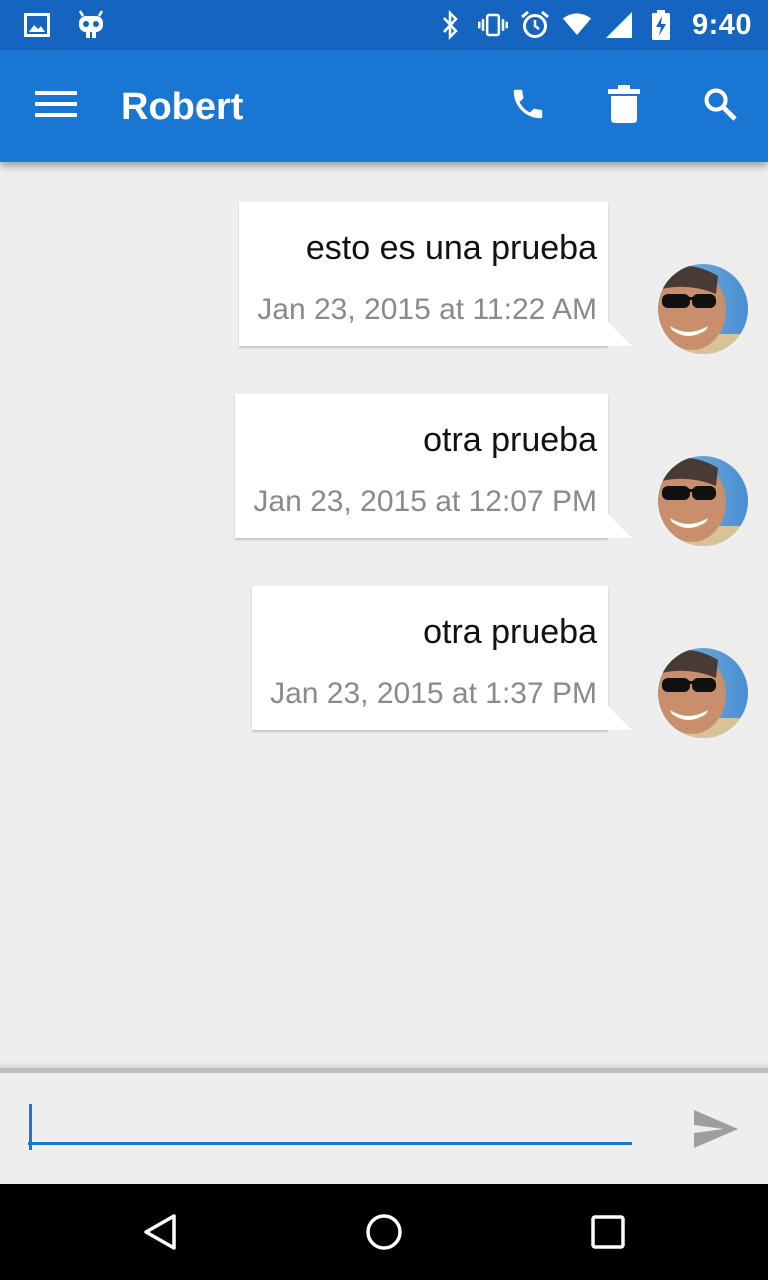 The image size is (768, 1280). I want to click on image-notification-icon, so click(37, 25).